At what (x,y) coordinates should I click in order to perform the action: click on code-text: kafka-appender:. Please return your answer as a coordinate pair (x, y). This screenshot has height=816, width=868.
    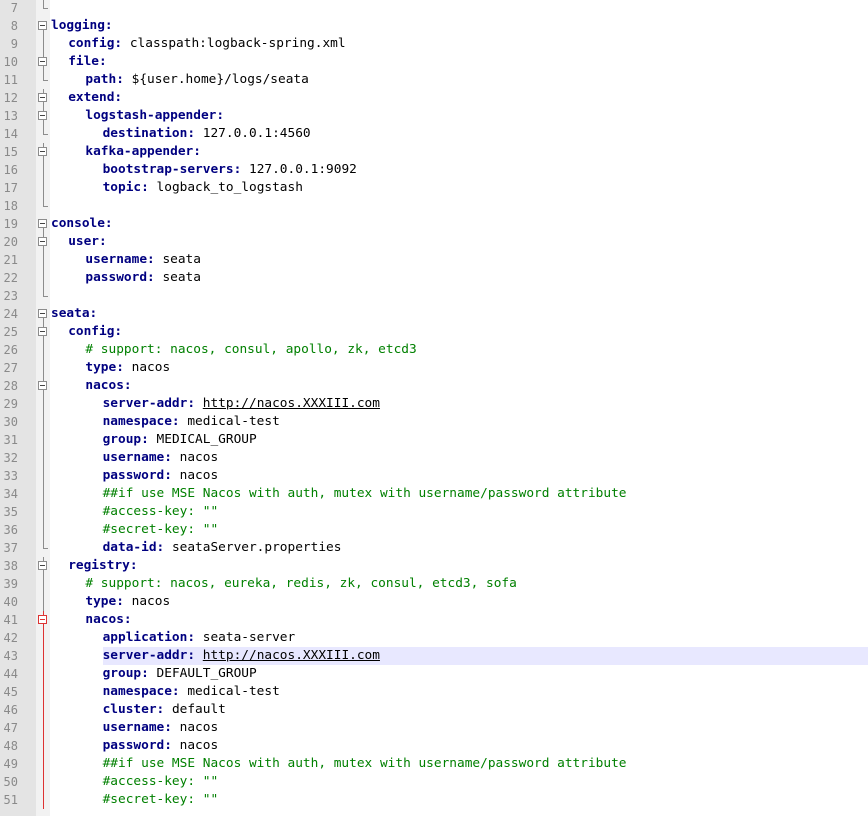
    Looking at the image, I should click on (476, 152).